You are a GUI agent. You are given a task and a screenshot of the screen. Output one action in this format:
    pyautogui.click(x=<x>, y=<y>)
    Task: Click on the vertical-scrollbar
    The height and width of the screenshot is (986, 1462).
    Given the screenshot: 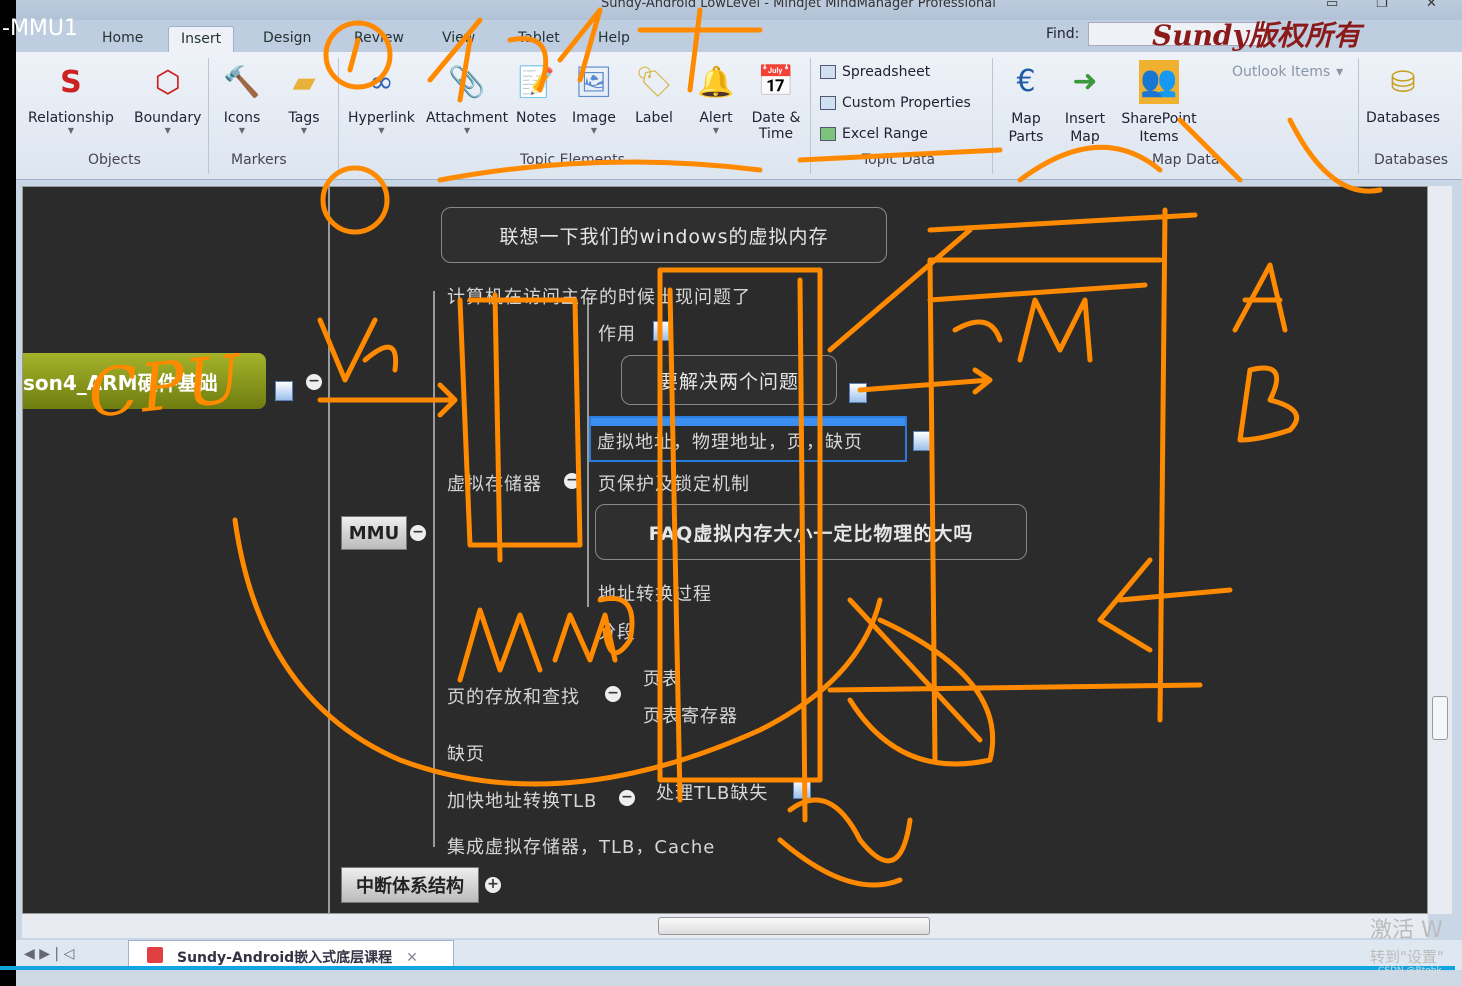 What is the action you would take?
    pyautogui.click(x=1440, y=550)
    